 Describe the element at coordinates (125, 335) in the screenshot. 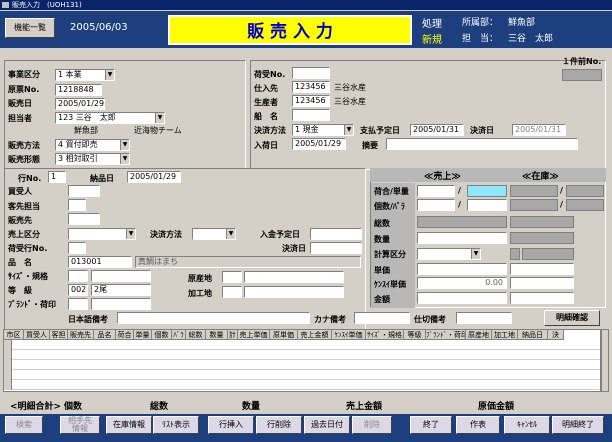

I see `grid-column-header: 荷合` at that location.